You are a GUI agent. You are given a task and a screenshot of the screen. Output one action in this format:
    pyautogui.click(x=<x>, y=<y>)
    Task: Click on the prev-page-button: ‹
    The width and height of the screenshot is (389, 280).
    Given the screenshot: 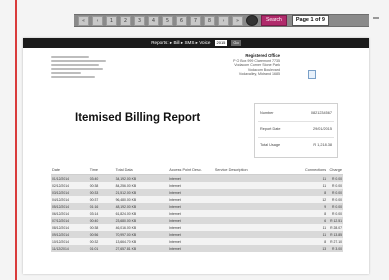 What is the action you would take?
    pyautogui.click(x=97, y=20)
    